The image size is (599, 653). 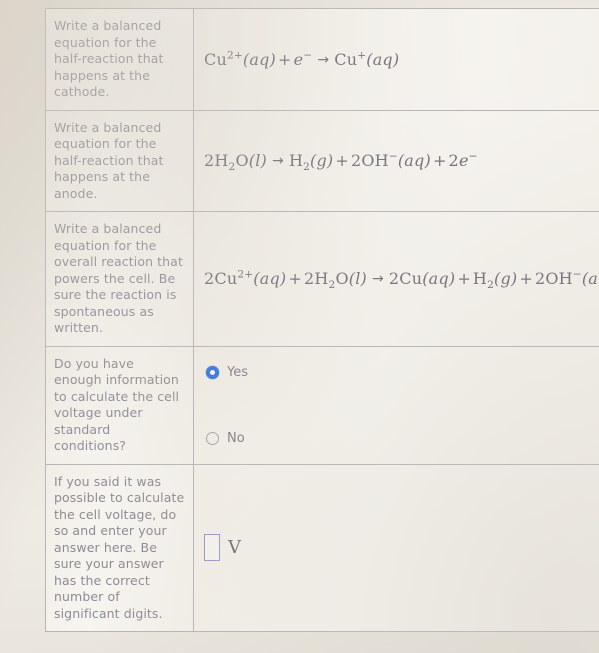 I want to click on equation-overall: 2Cu2+(aq)+2H2O(l)→2Cu(aq)+H2(g)+2OH−(aq), so click(x=401, y=280).